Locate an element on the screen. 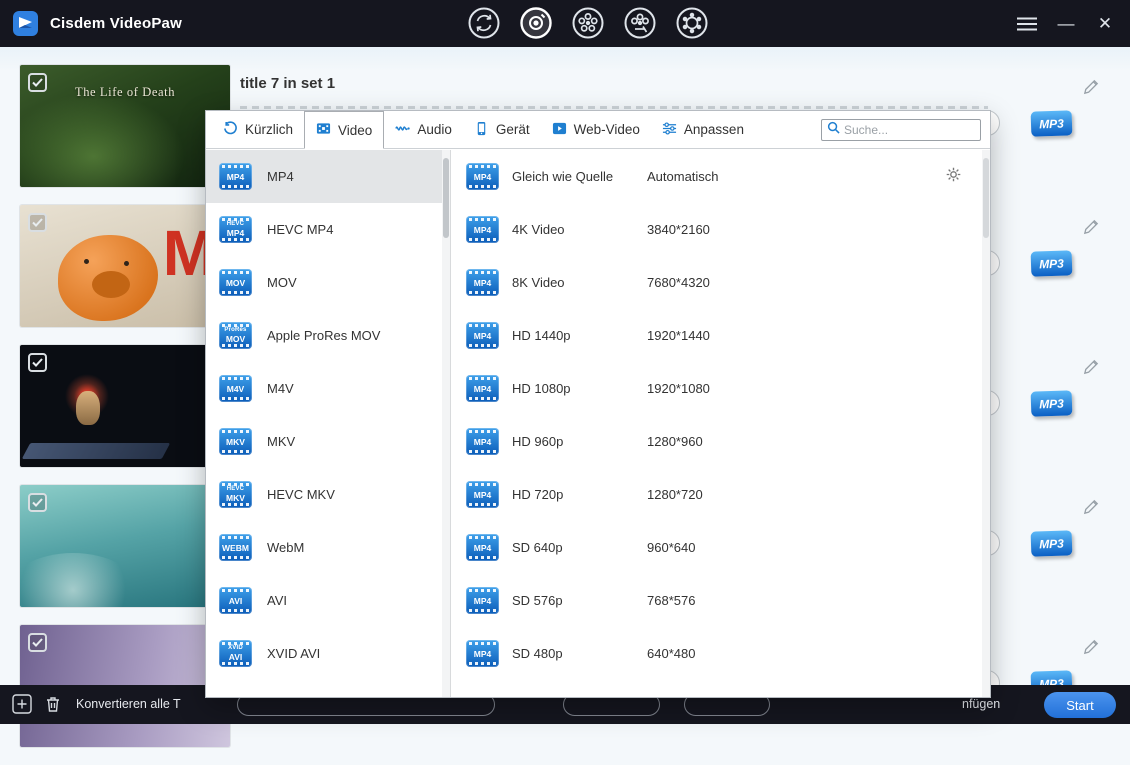 The image size is (1130, 765). tab-kuerzlich: Kürzlich is located at coordinates (258, 129).